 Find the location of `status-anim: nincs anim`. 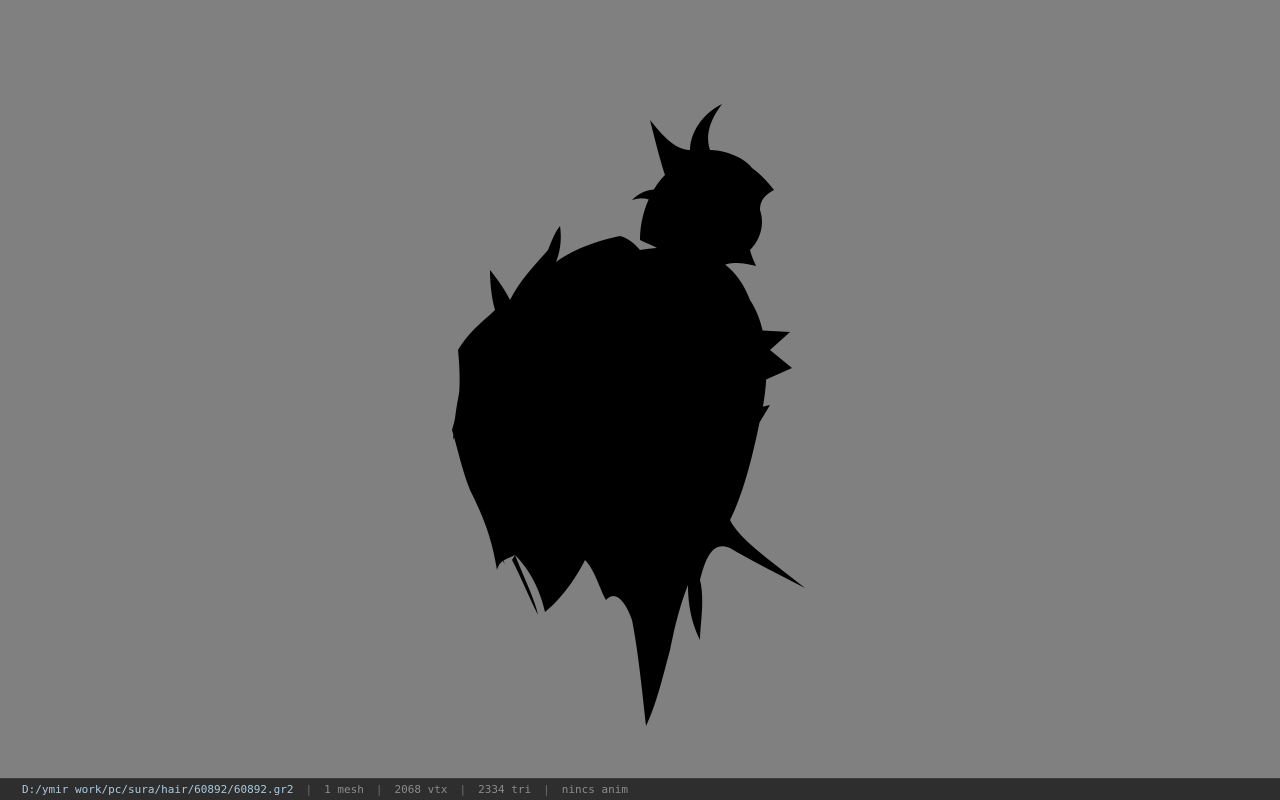

status-anim: nincs anim is located at coordinates (594, 789).